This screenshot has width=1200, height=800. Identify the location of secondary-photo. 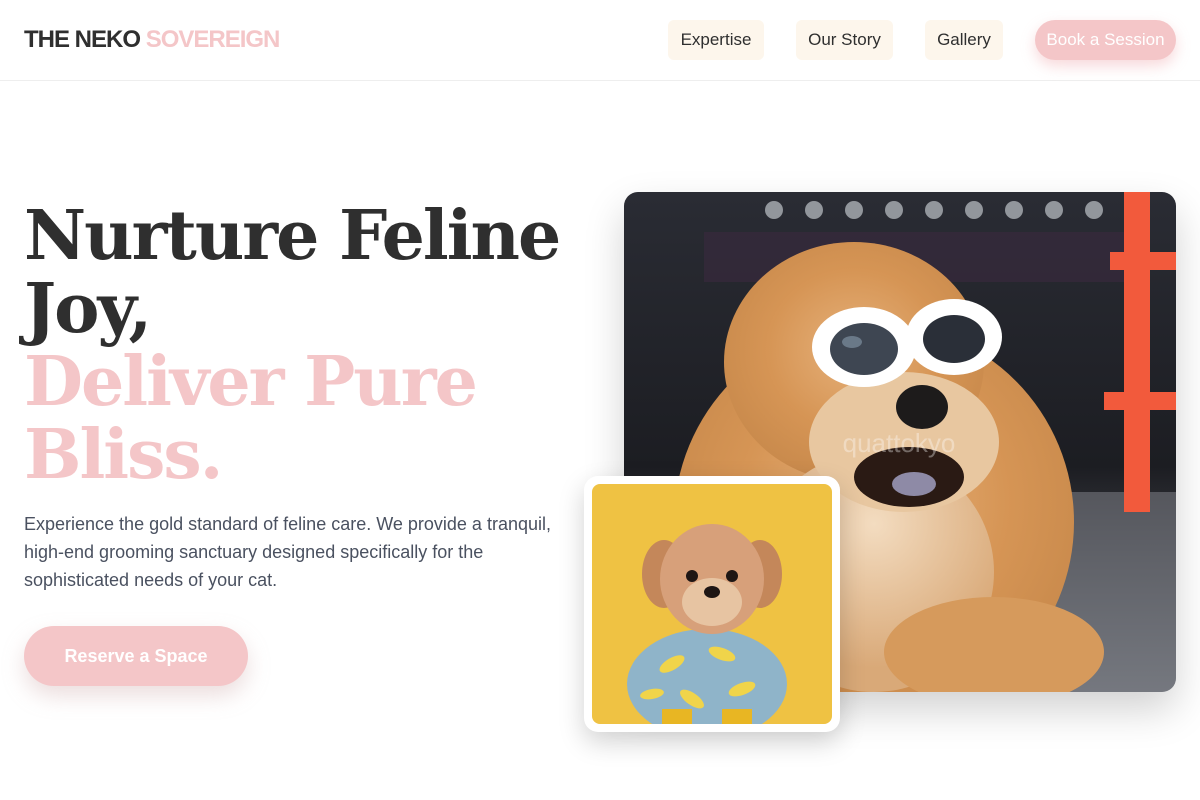
(712, 604).